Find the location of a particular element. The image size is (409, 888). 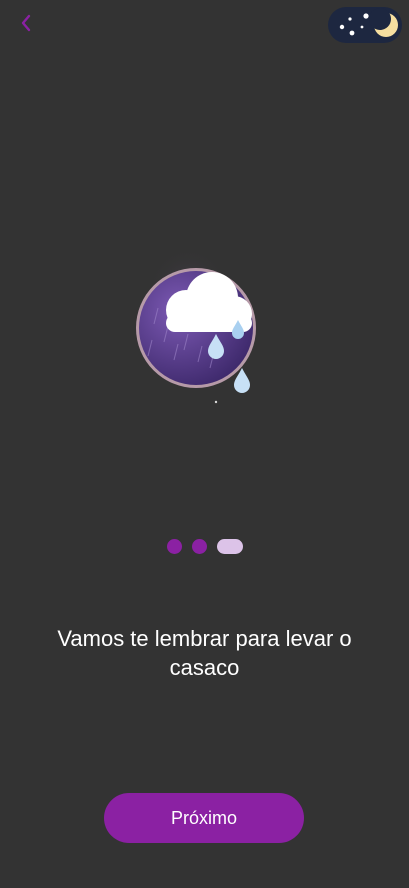

back-button is located at coordinates (26, 25).